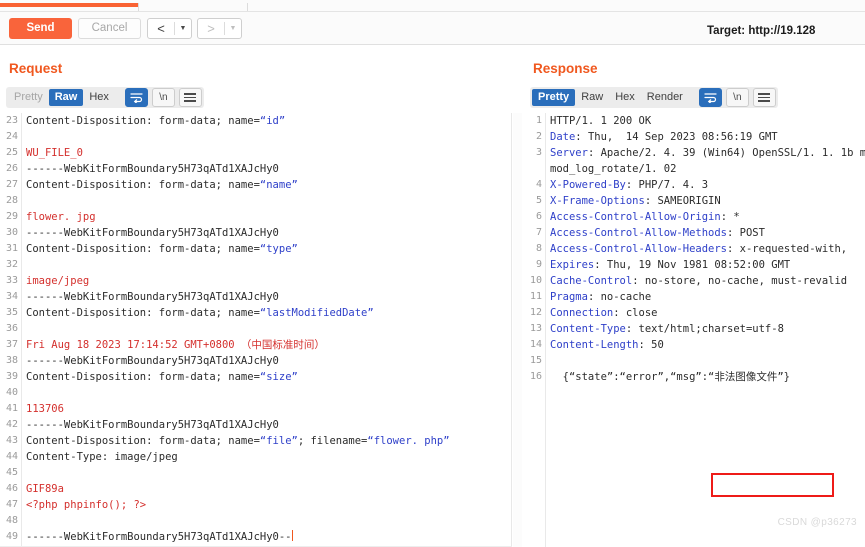 This screenshot has height=547, width=865. I want to click on line-number: 16, so click(535, 376).